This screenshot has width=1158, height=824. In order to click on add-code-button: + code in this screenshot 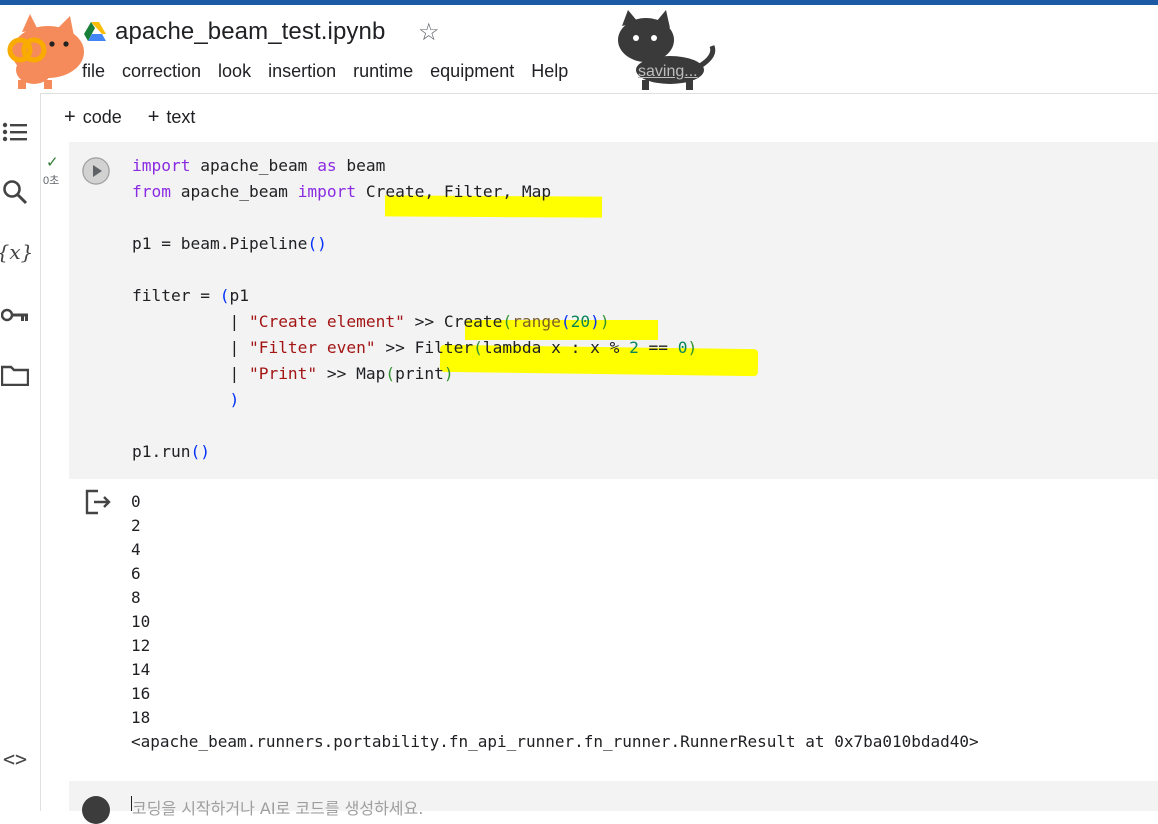, I will do `click(93, 117)`.